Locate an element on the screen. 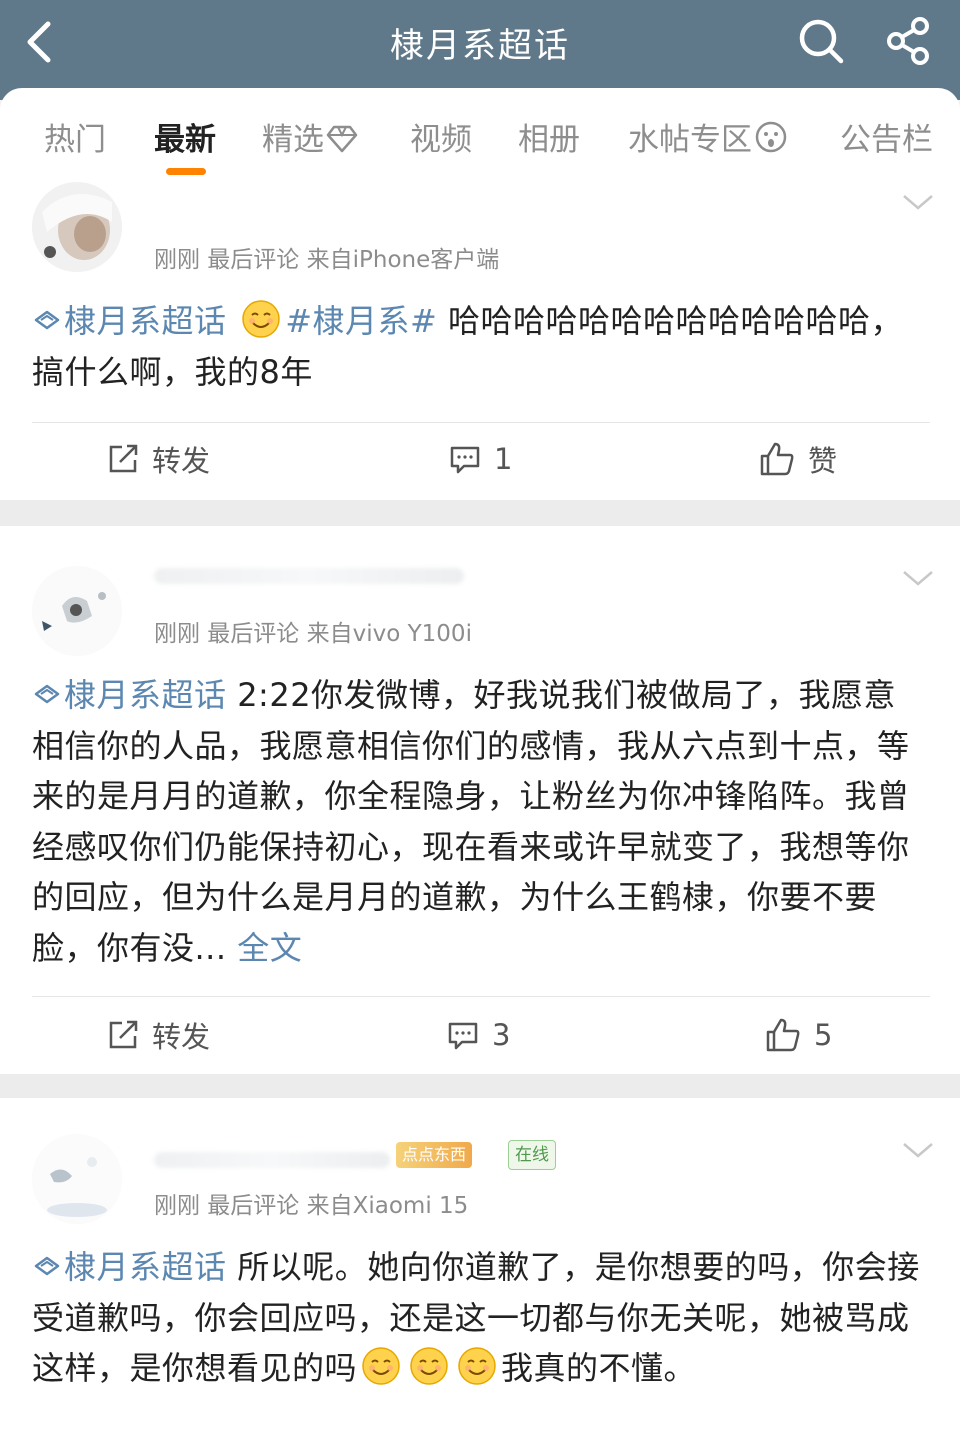 This screenshot has width=960, height=1436. comment-button: 1 is located at coordinates (480, 459).